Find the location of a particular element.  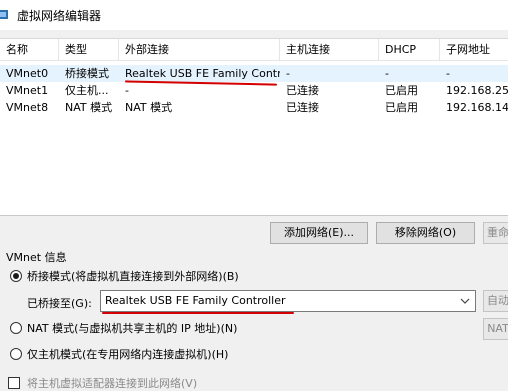

column-header-type: 类型 is located at coordinates (89, 50).